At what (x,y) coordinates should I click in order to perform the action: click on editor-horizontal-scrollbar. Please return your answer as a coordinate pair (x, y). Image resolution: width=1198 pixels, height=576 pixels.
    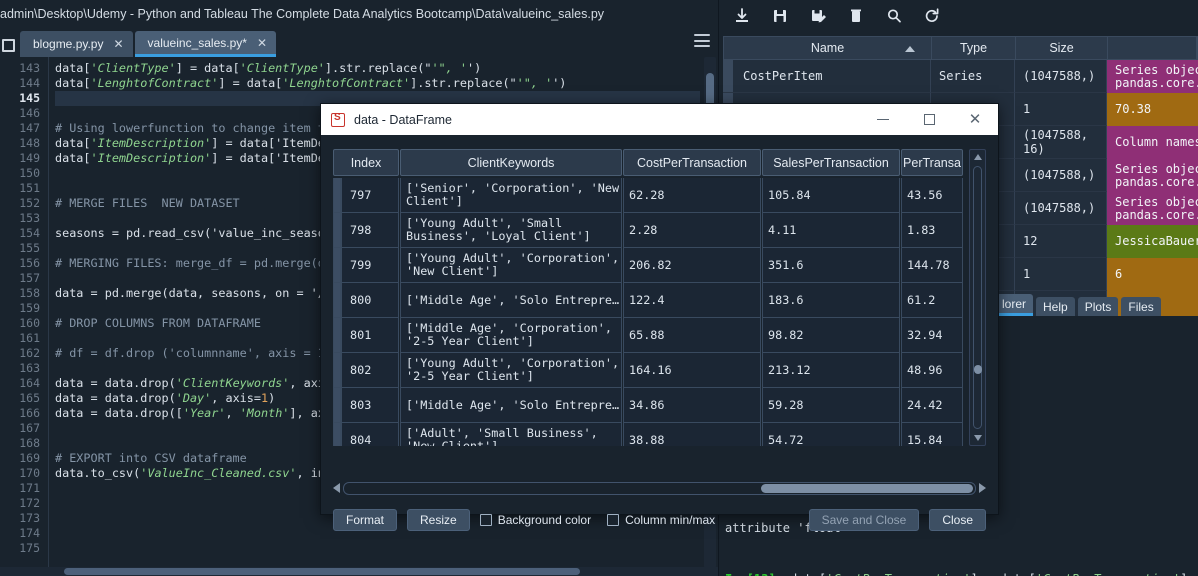
    Looking at the image, I should click on (359, 571).